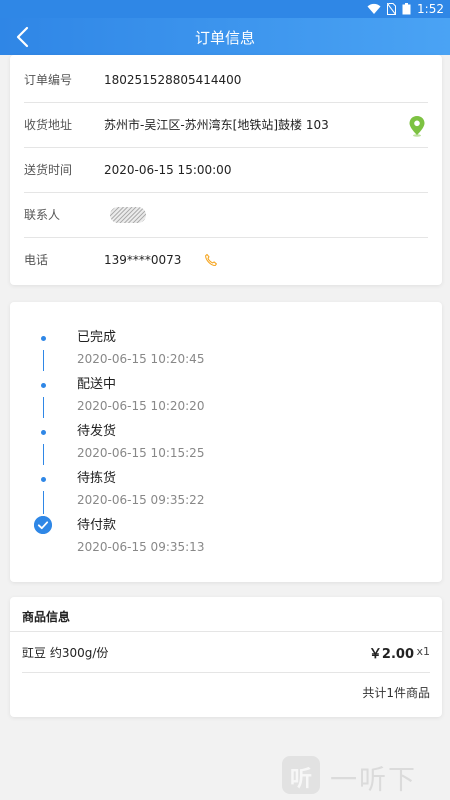  Describe the element at coordinates (216, 125) in the screenshot. I see `address-value: 苏州市-吴江区-苏州湾东[地铁站]鼓楼 103` at that location.